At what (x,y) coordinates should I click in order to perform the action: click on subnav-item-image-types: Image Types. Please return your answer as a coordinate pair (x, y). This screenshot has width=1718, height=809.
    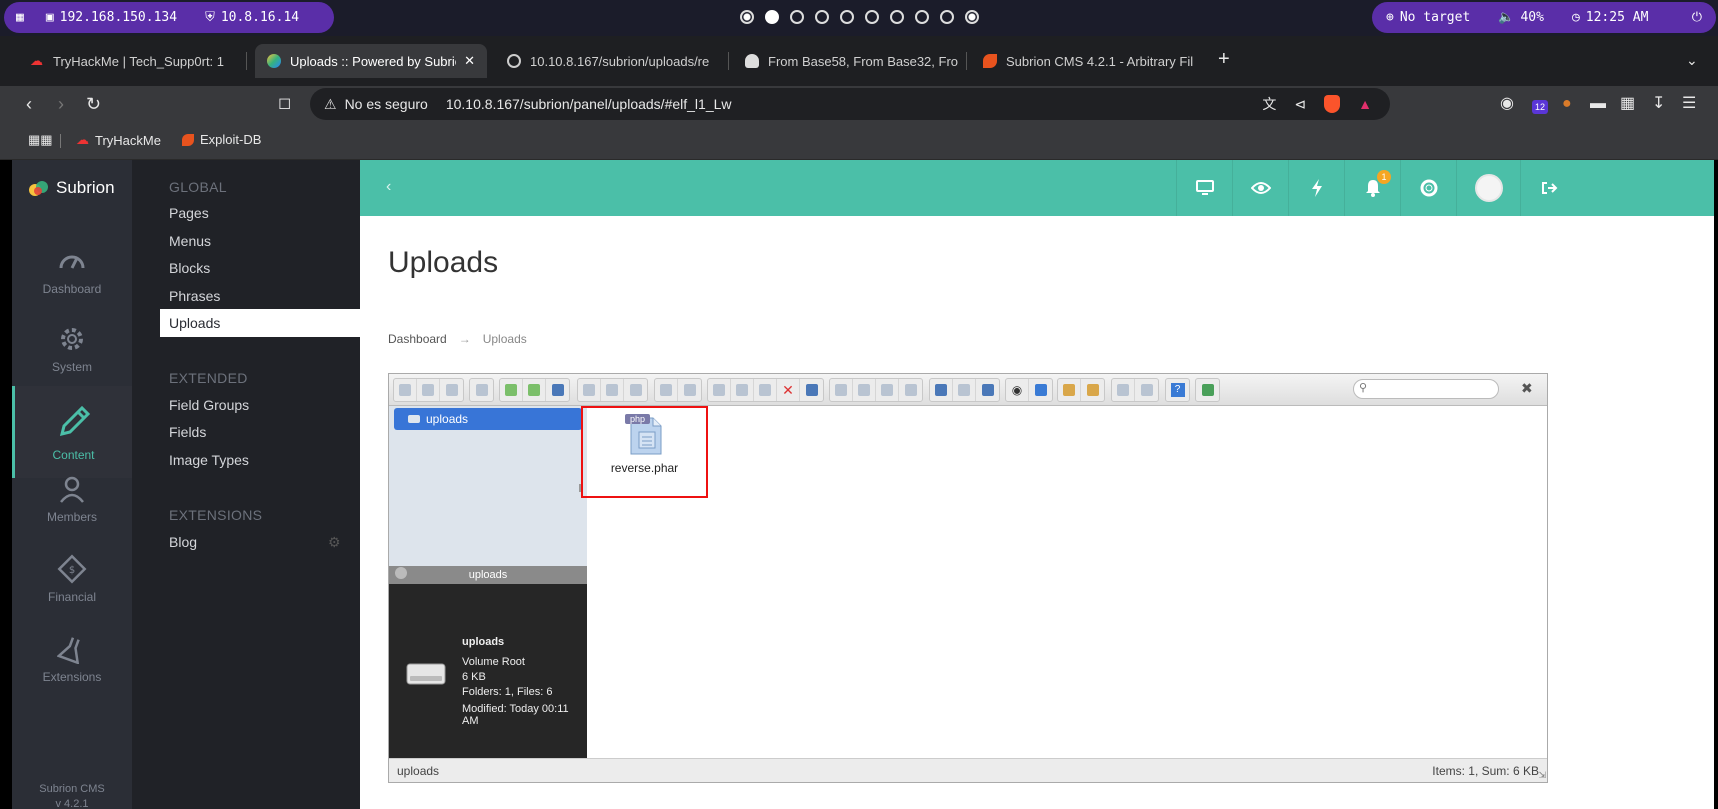
    Looking at the image, I should click on (260, 460).